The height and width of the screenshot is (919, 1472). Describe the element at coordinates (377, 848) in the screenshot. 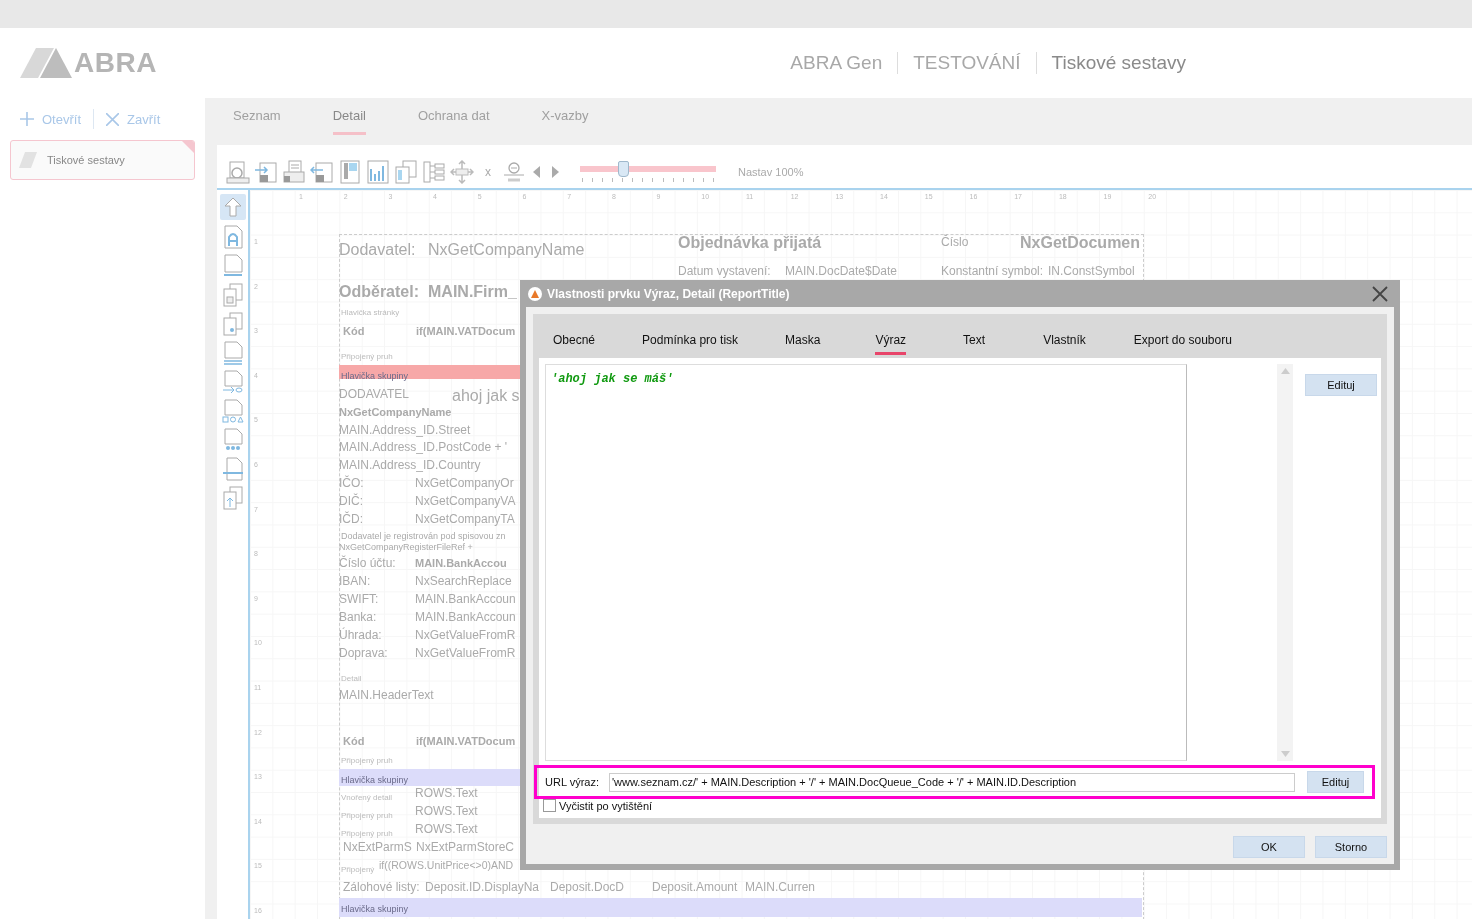

I see `report-field: NxExtParmS` at that location.